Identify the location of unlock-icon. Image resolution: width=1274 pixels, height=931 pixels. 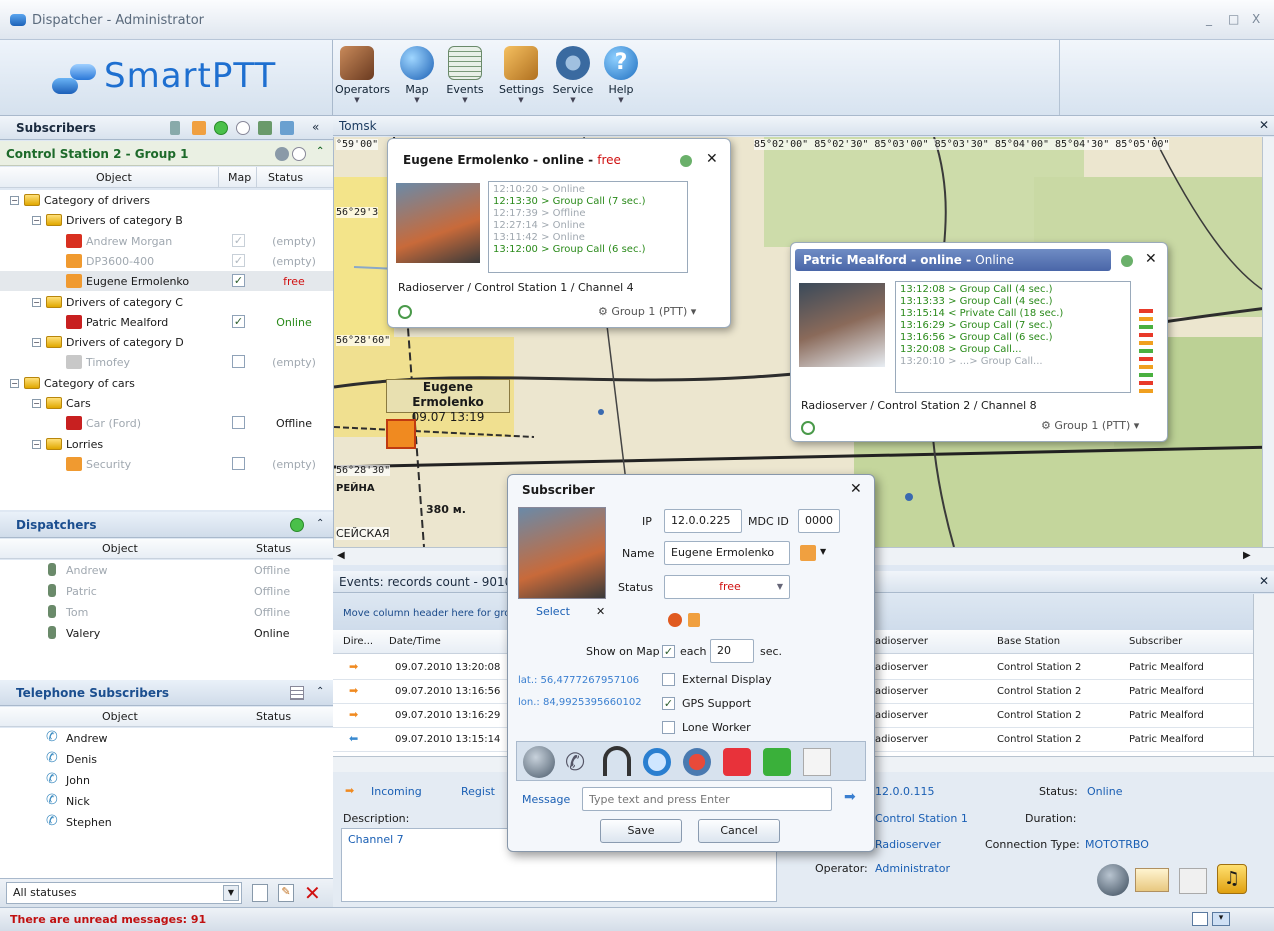
(777, 762).